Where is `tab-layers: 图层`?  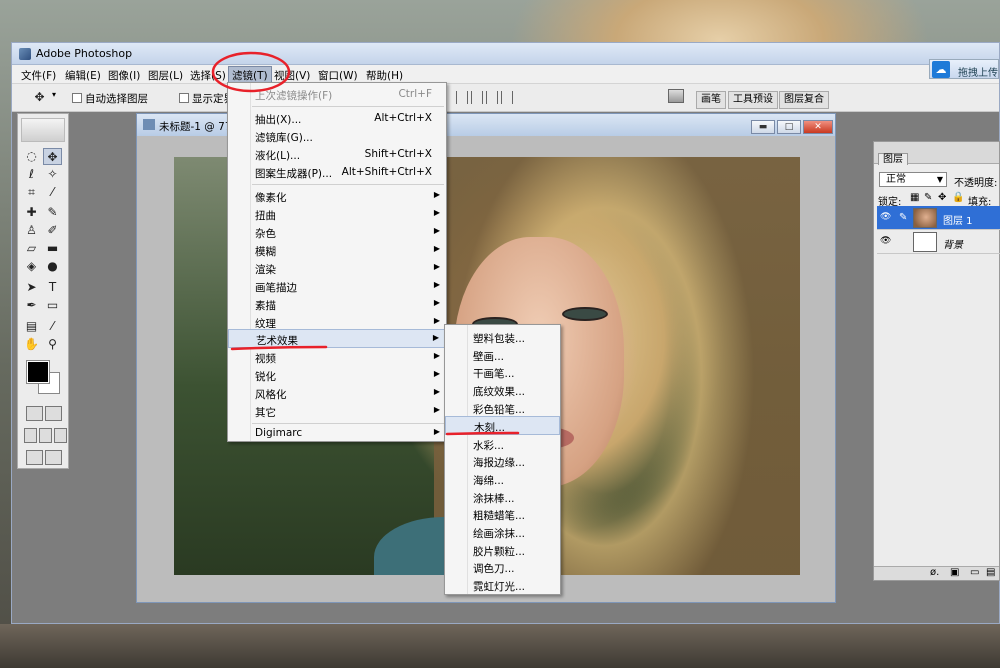 tab-layers: 图层 is located at coordinates (893, 159).